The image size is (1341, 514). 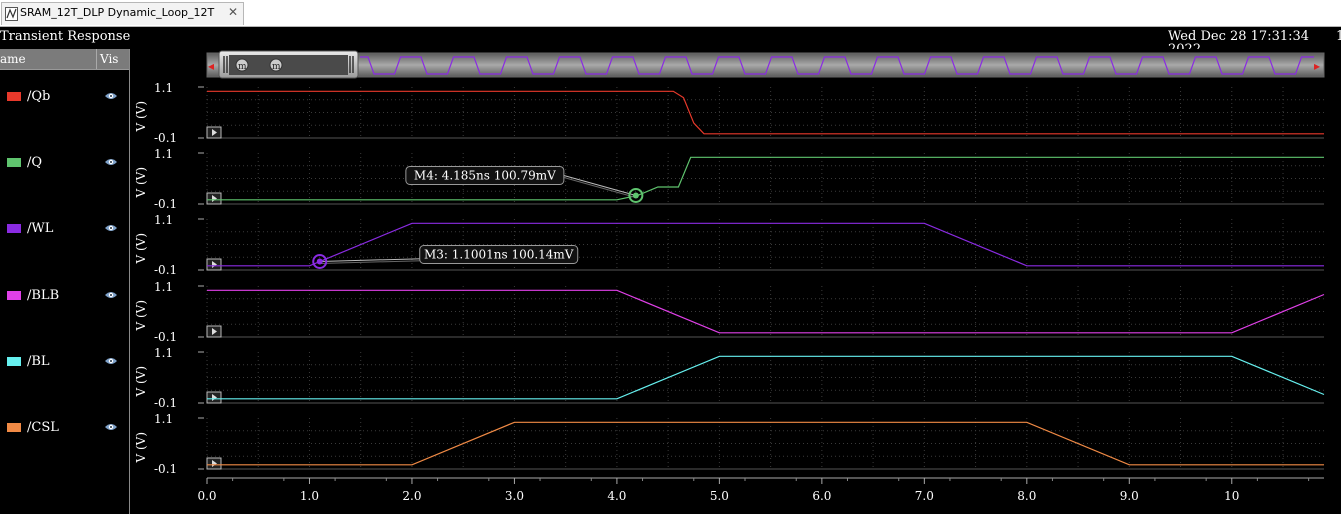 What do you see at coordinates (766, 311) in the screenshot?
I see `series-line-blb` at bounding box center [766, 311].